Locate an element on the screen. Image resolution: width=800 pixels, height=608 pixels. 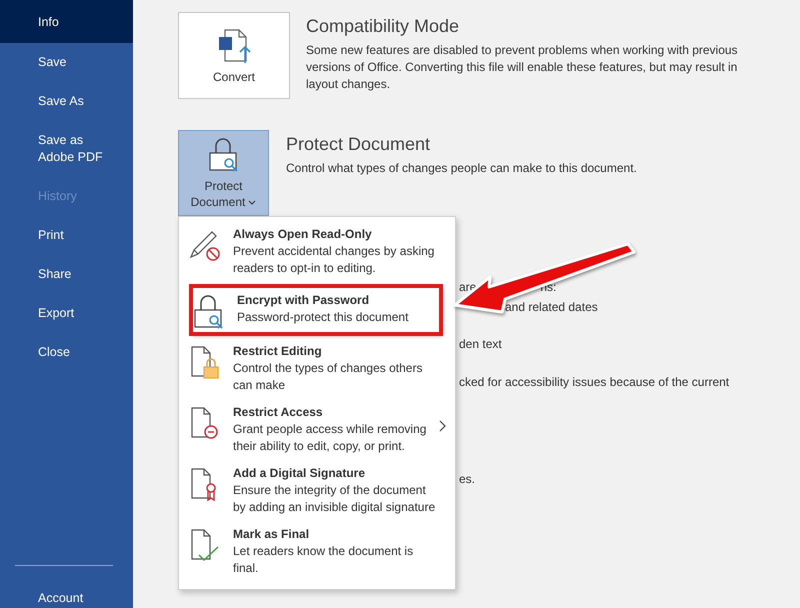
body-text: es. is located at coordinates (467, 479).